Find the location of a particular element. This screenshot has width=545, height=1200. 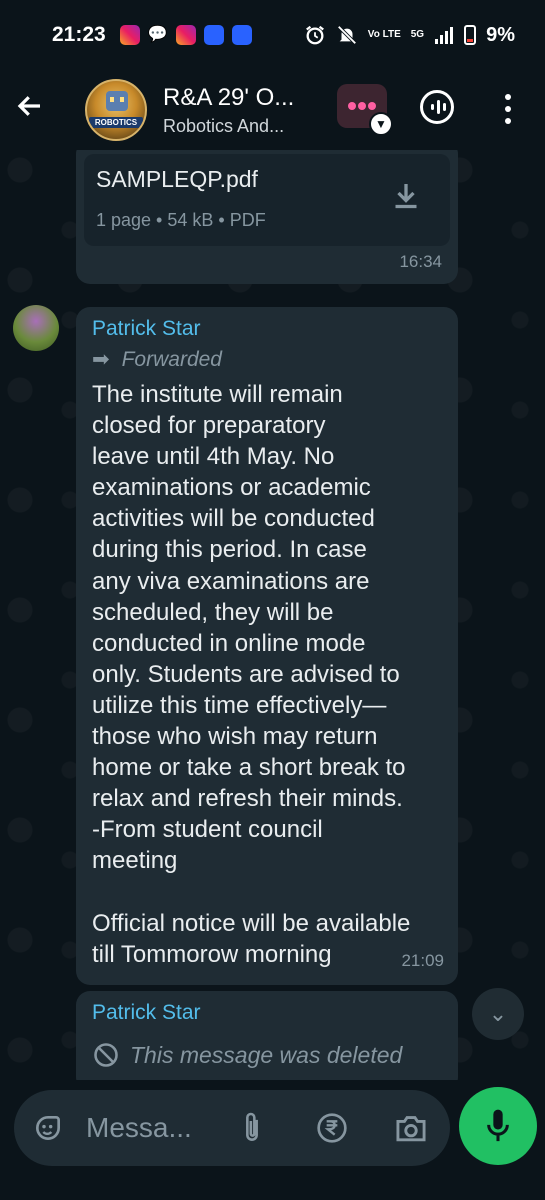

notification-icons: 💬 is located at coordinates (185, 35).